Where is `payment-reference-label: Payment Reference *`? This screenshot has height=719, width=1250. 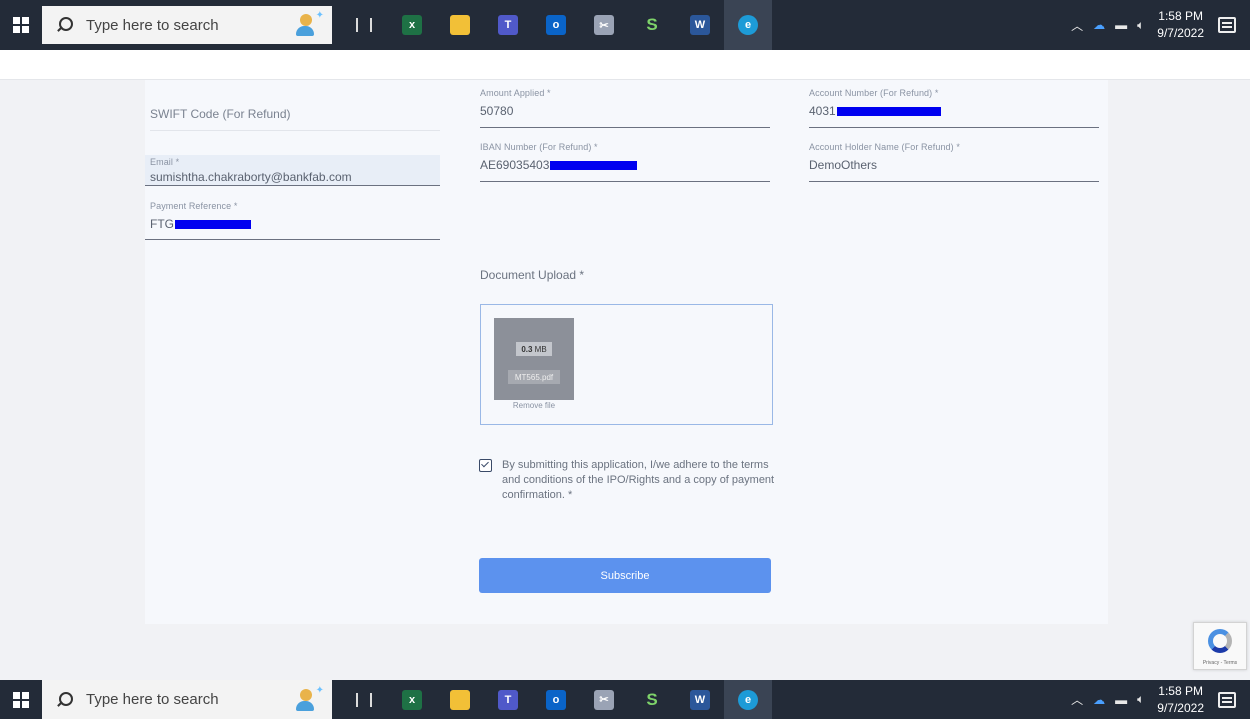 payment-reference-label: Payment Reference * is located at coordinates (194, 206).